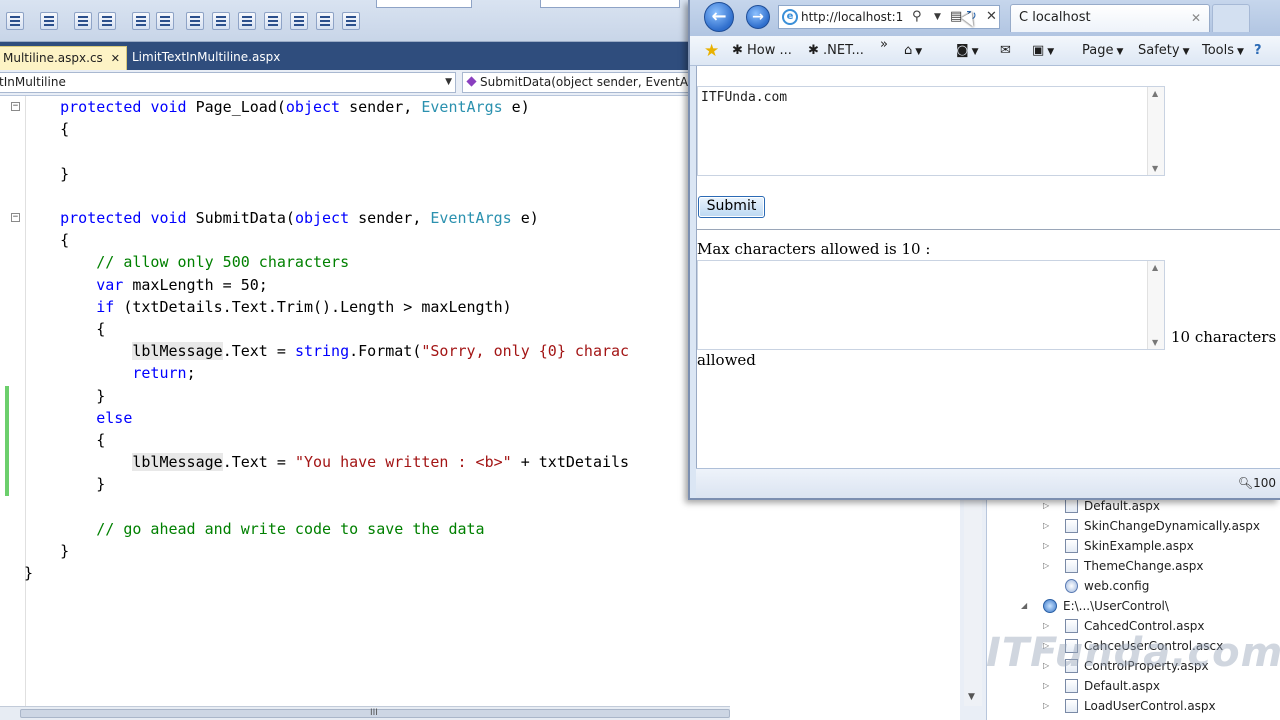 The image size is (1280, 720). What do you see at coordinates (610, 4) in the screenshot?
I see `find-combo` at bounding box center [610, 4].